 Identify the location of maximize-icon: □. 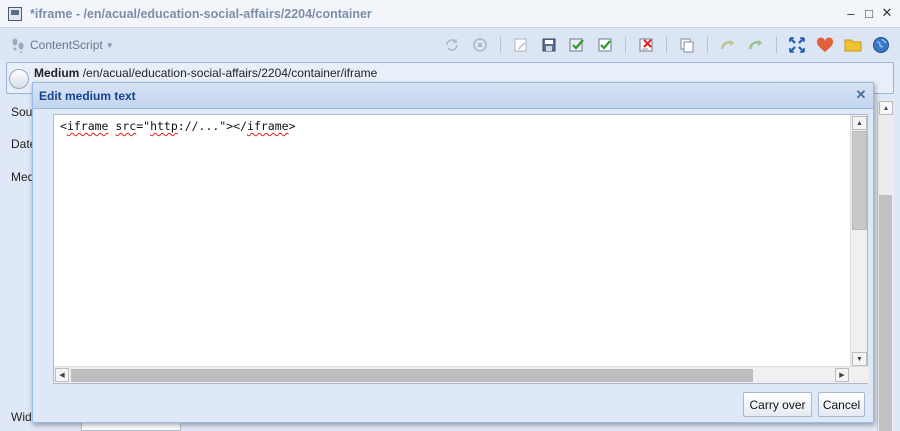
(869, 13).